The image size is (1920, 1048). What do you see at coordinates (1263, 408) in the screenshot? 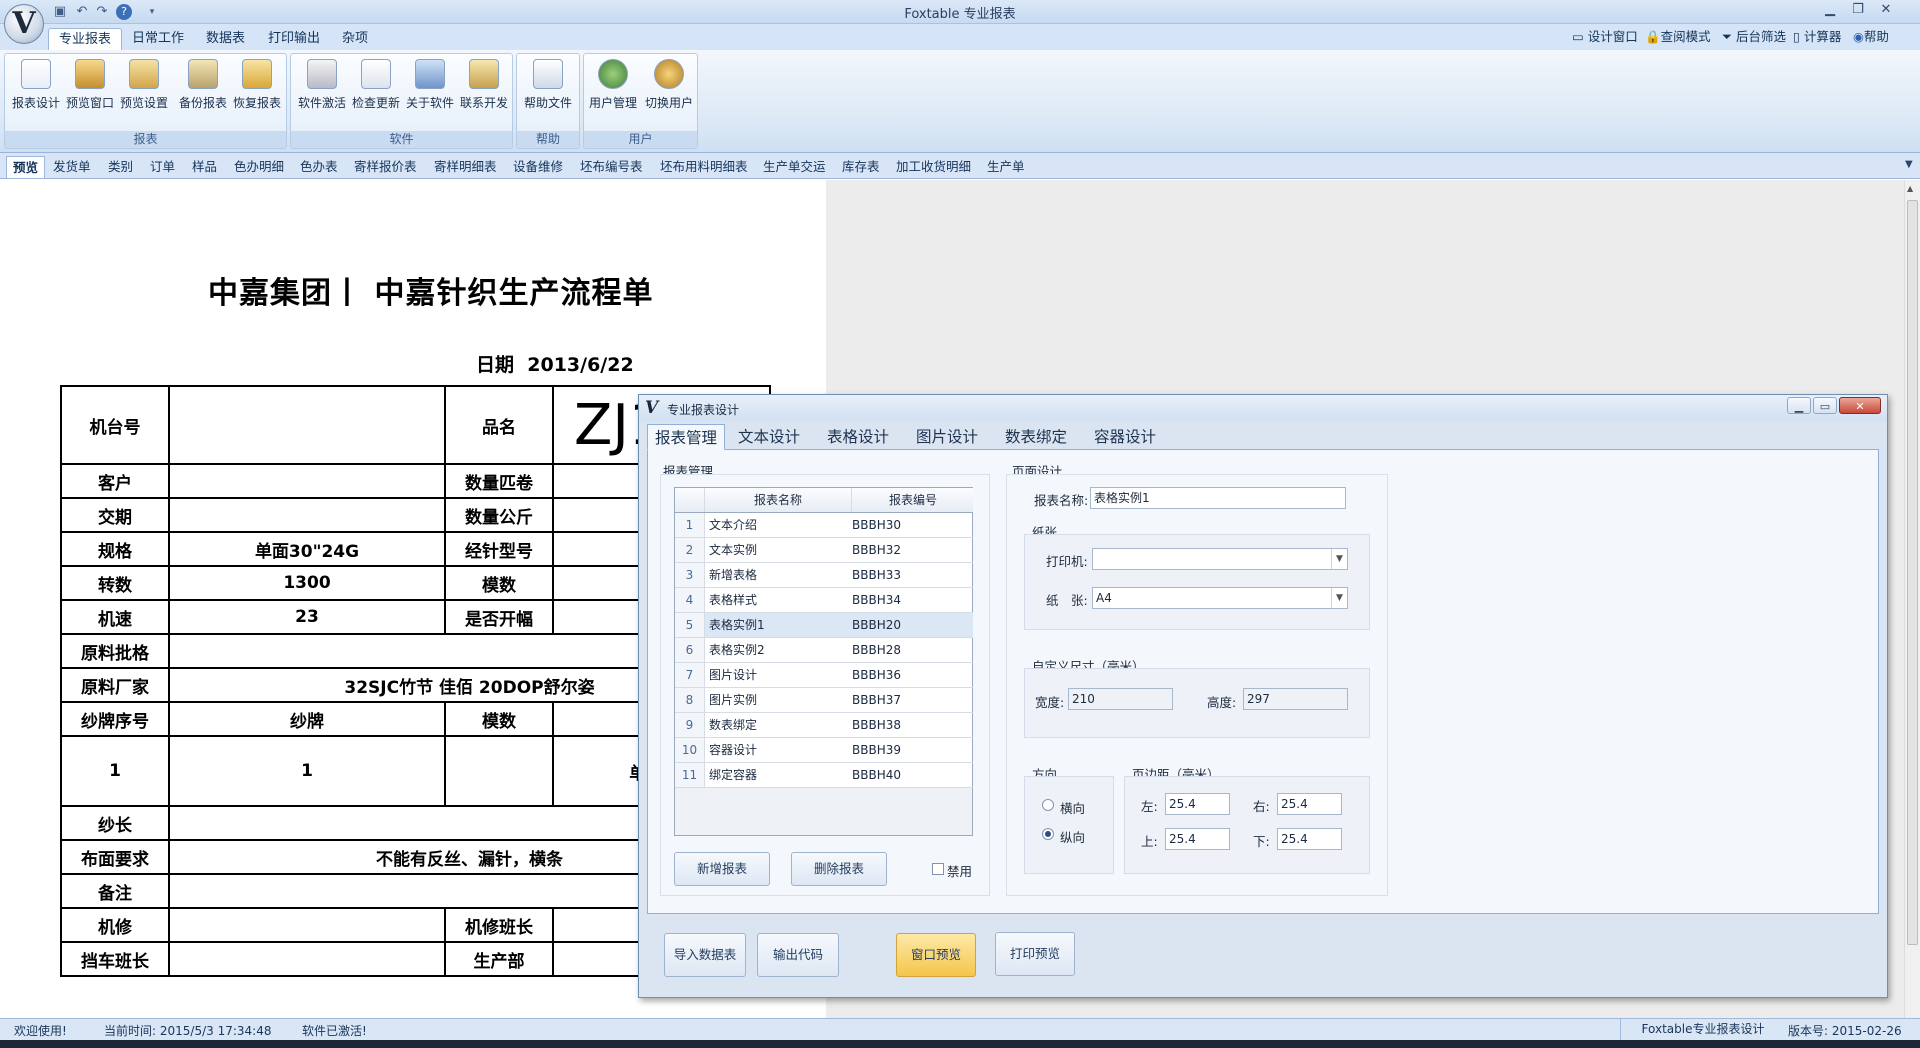
I see `dialog-title-bar: V 专业报表设计 ▁ ▭ ✕` at bounding box center [1263, 408].